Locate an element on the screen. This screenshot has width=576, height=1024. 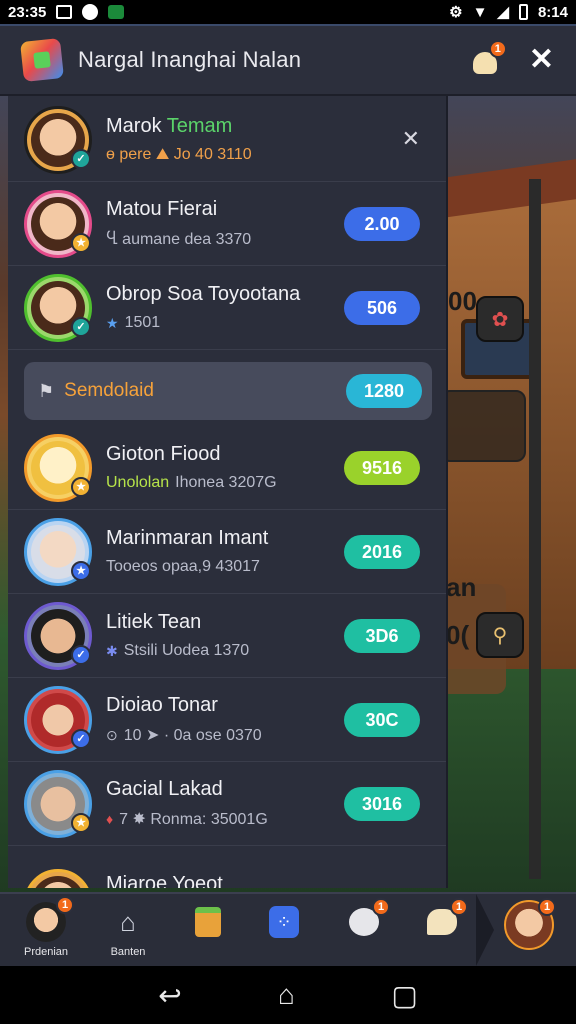
background-text: an is located at coordinates (461, 587).